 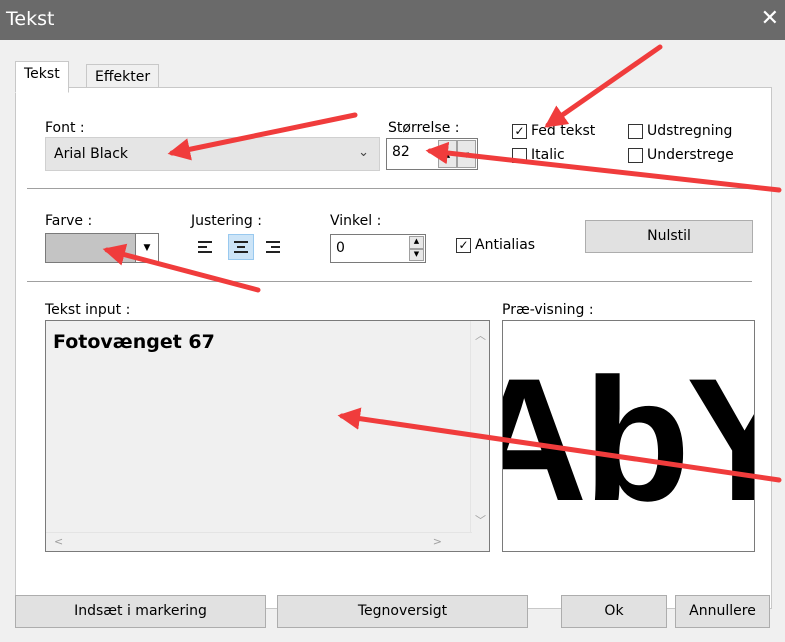 What do you see at coordinates (505, 245) in the screenshot?
I see `antialias-label: Antialias` at bounding box center [505, 245].